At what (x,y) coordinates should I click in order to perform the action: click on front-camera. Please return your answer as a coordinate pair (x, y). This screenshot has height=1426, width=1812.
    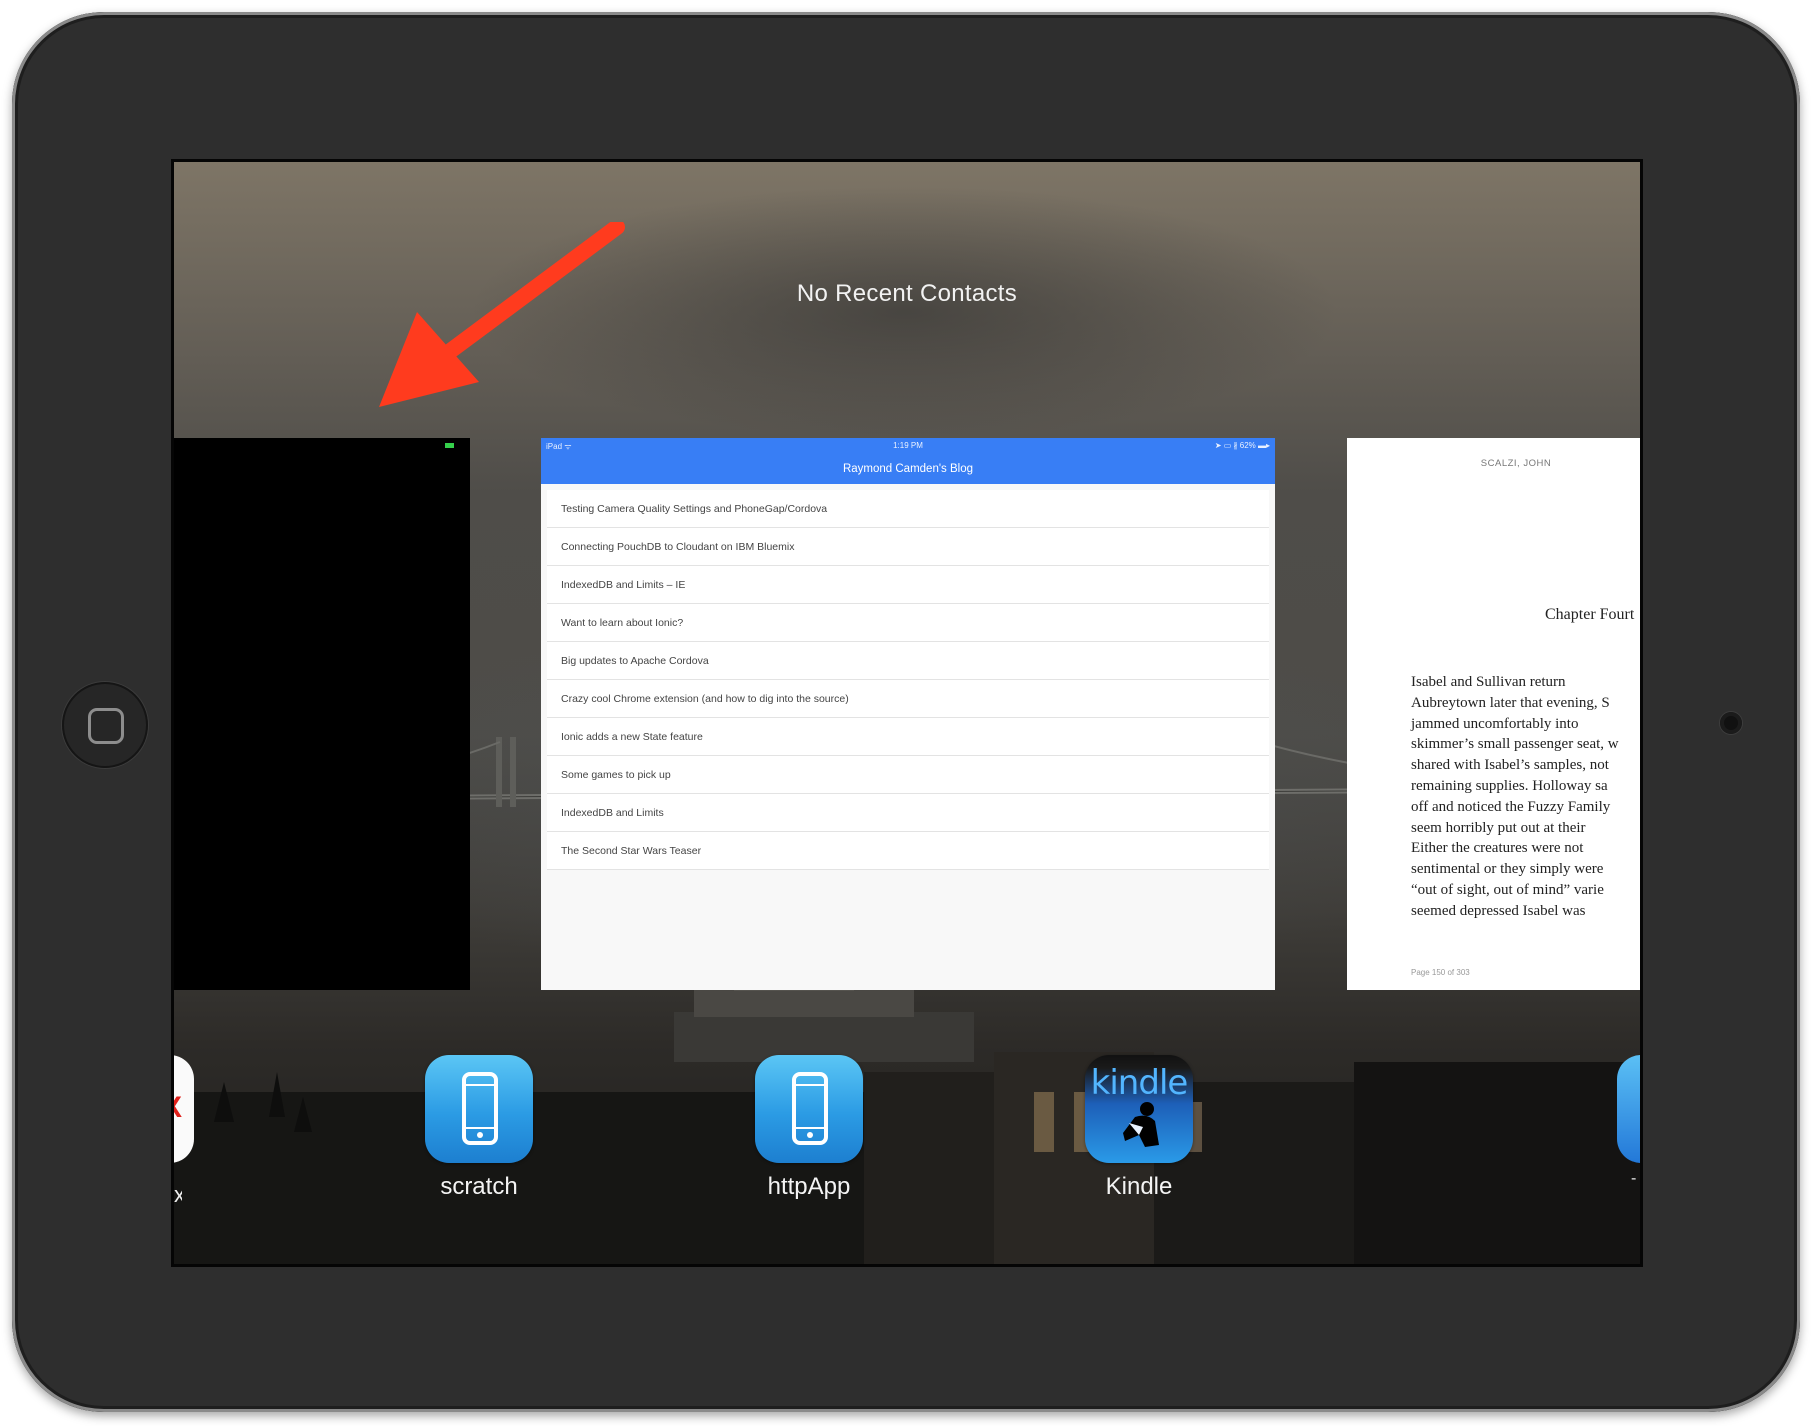
    Looking at the image, I should click on (1731, 723).